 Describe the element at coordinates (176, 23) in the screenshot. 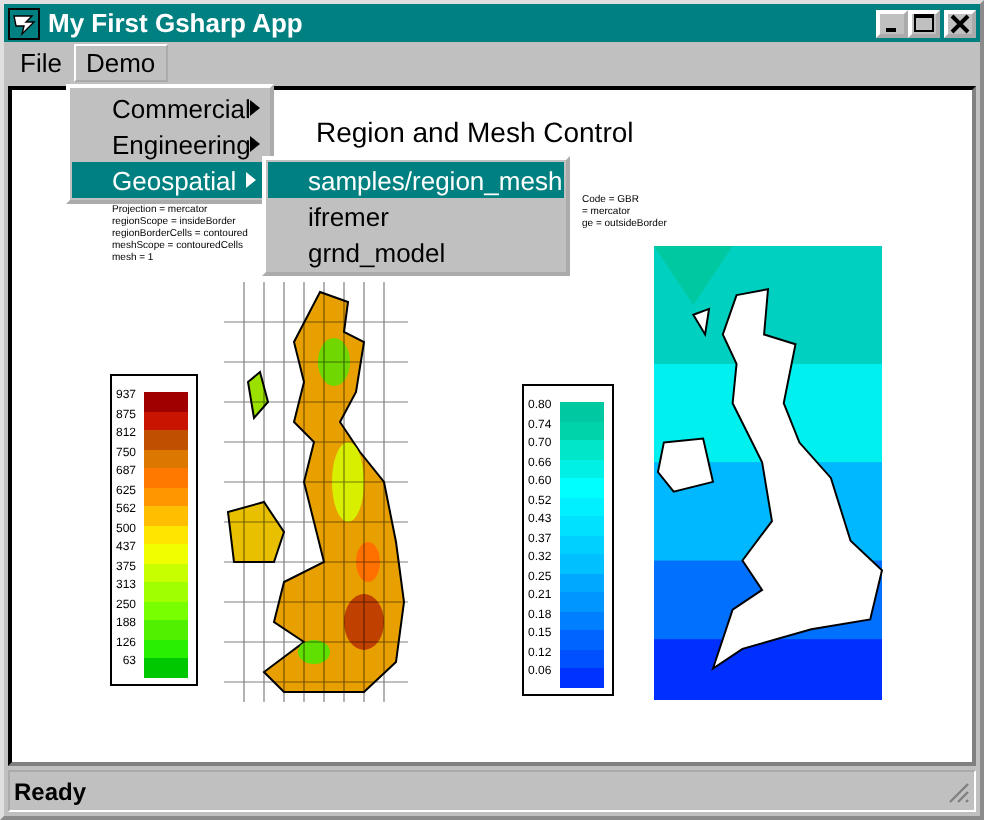

I see `window-title: My First Gsharp App` at that location.